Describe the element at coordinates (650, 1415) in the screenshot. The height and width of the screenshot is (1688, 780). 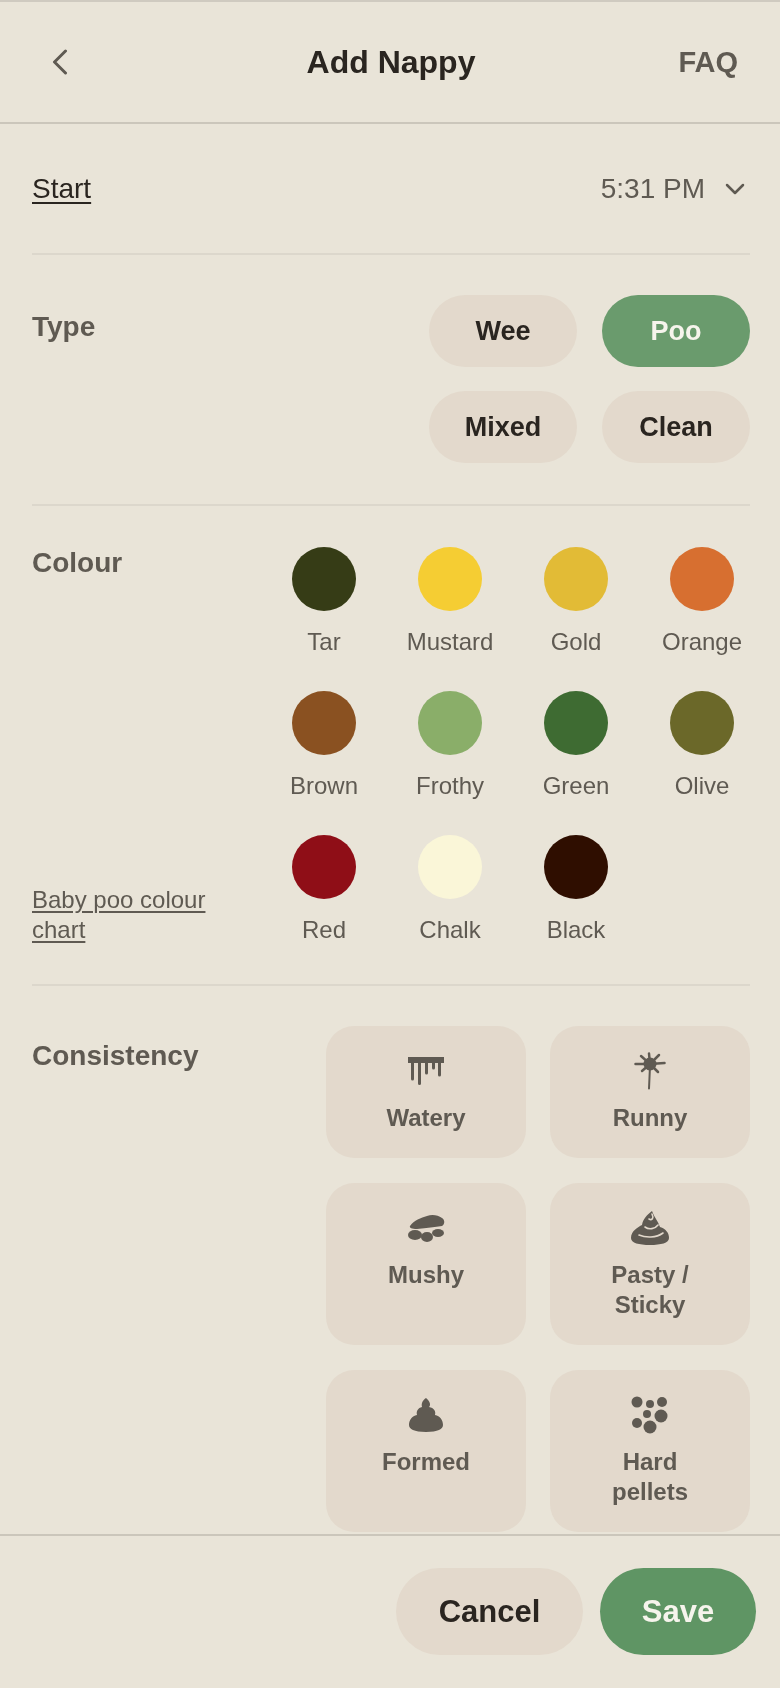
I see `dots-icon` at that location.